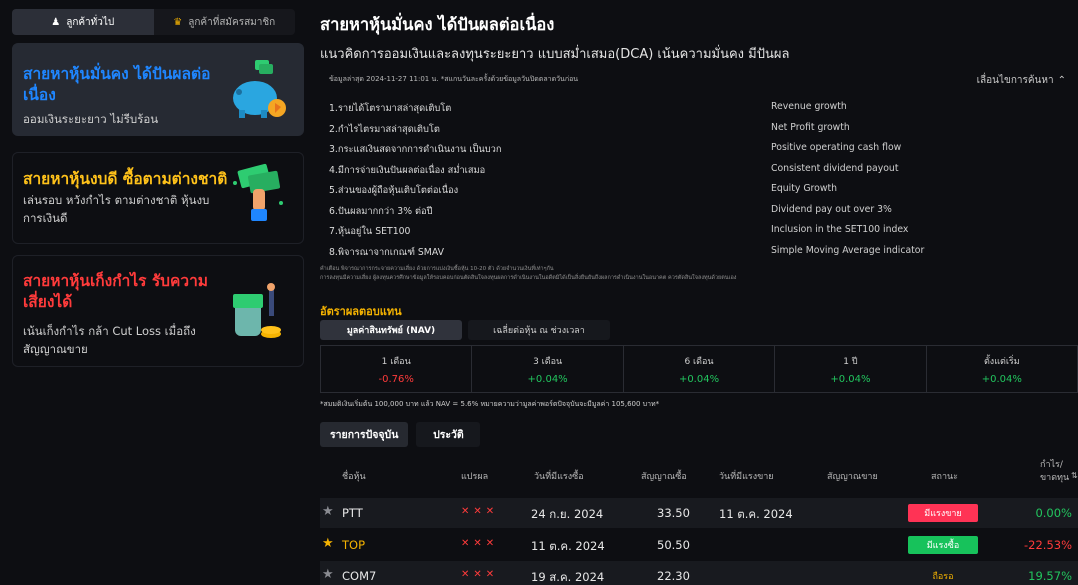 The image size is (1078, 585). Describe the element at coordinates (943, 577) in the screenshot. I see `status-badge: ถือรอ` at that location.